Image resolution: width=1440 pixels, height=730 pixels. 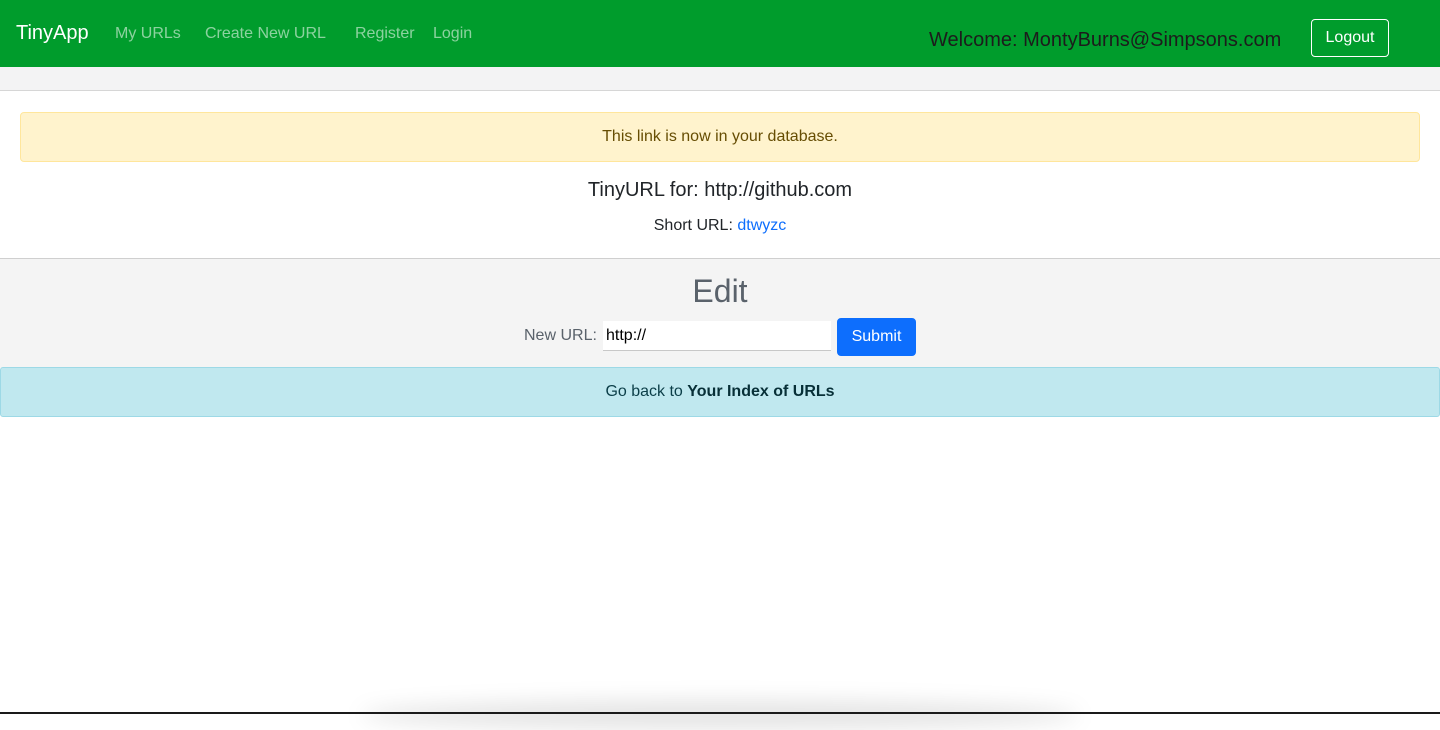 What do you see at coordinates (720, 291) in the screenshot?
I see `edit-title: Edit` at bounding box center [720, 291].